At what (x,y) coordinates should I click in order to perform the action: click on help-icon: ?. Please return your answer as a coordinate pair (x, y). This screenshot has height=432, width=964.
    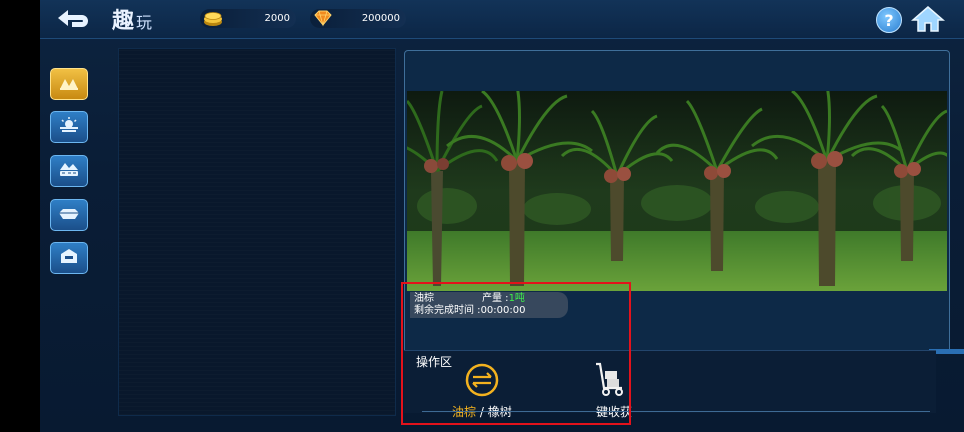
    Looking at the image, I should click on (889, 20).